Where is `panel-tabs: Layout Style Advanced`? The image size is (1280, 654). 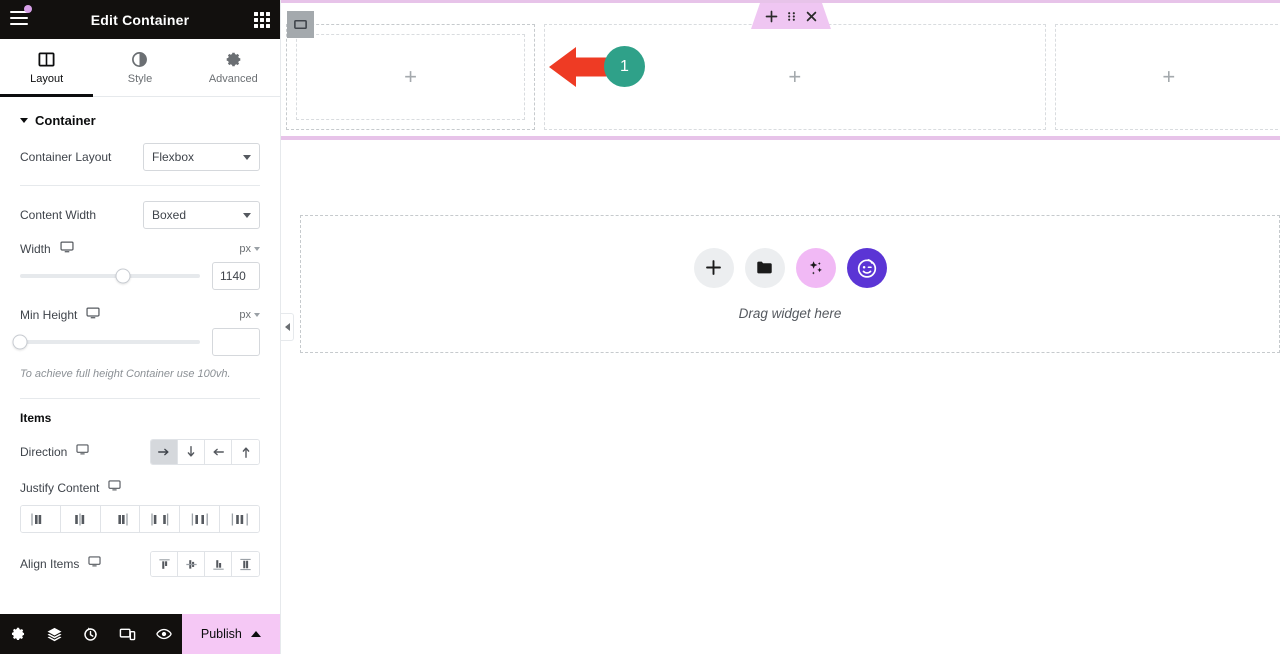 panel-tabs: Layout Style Advanced is located at coordinates (140, 68).